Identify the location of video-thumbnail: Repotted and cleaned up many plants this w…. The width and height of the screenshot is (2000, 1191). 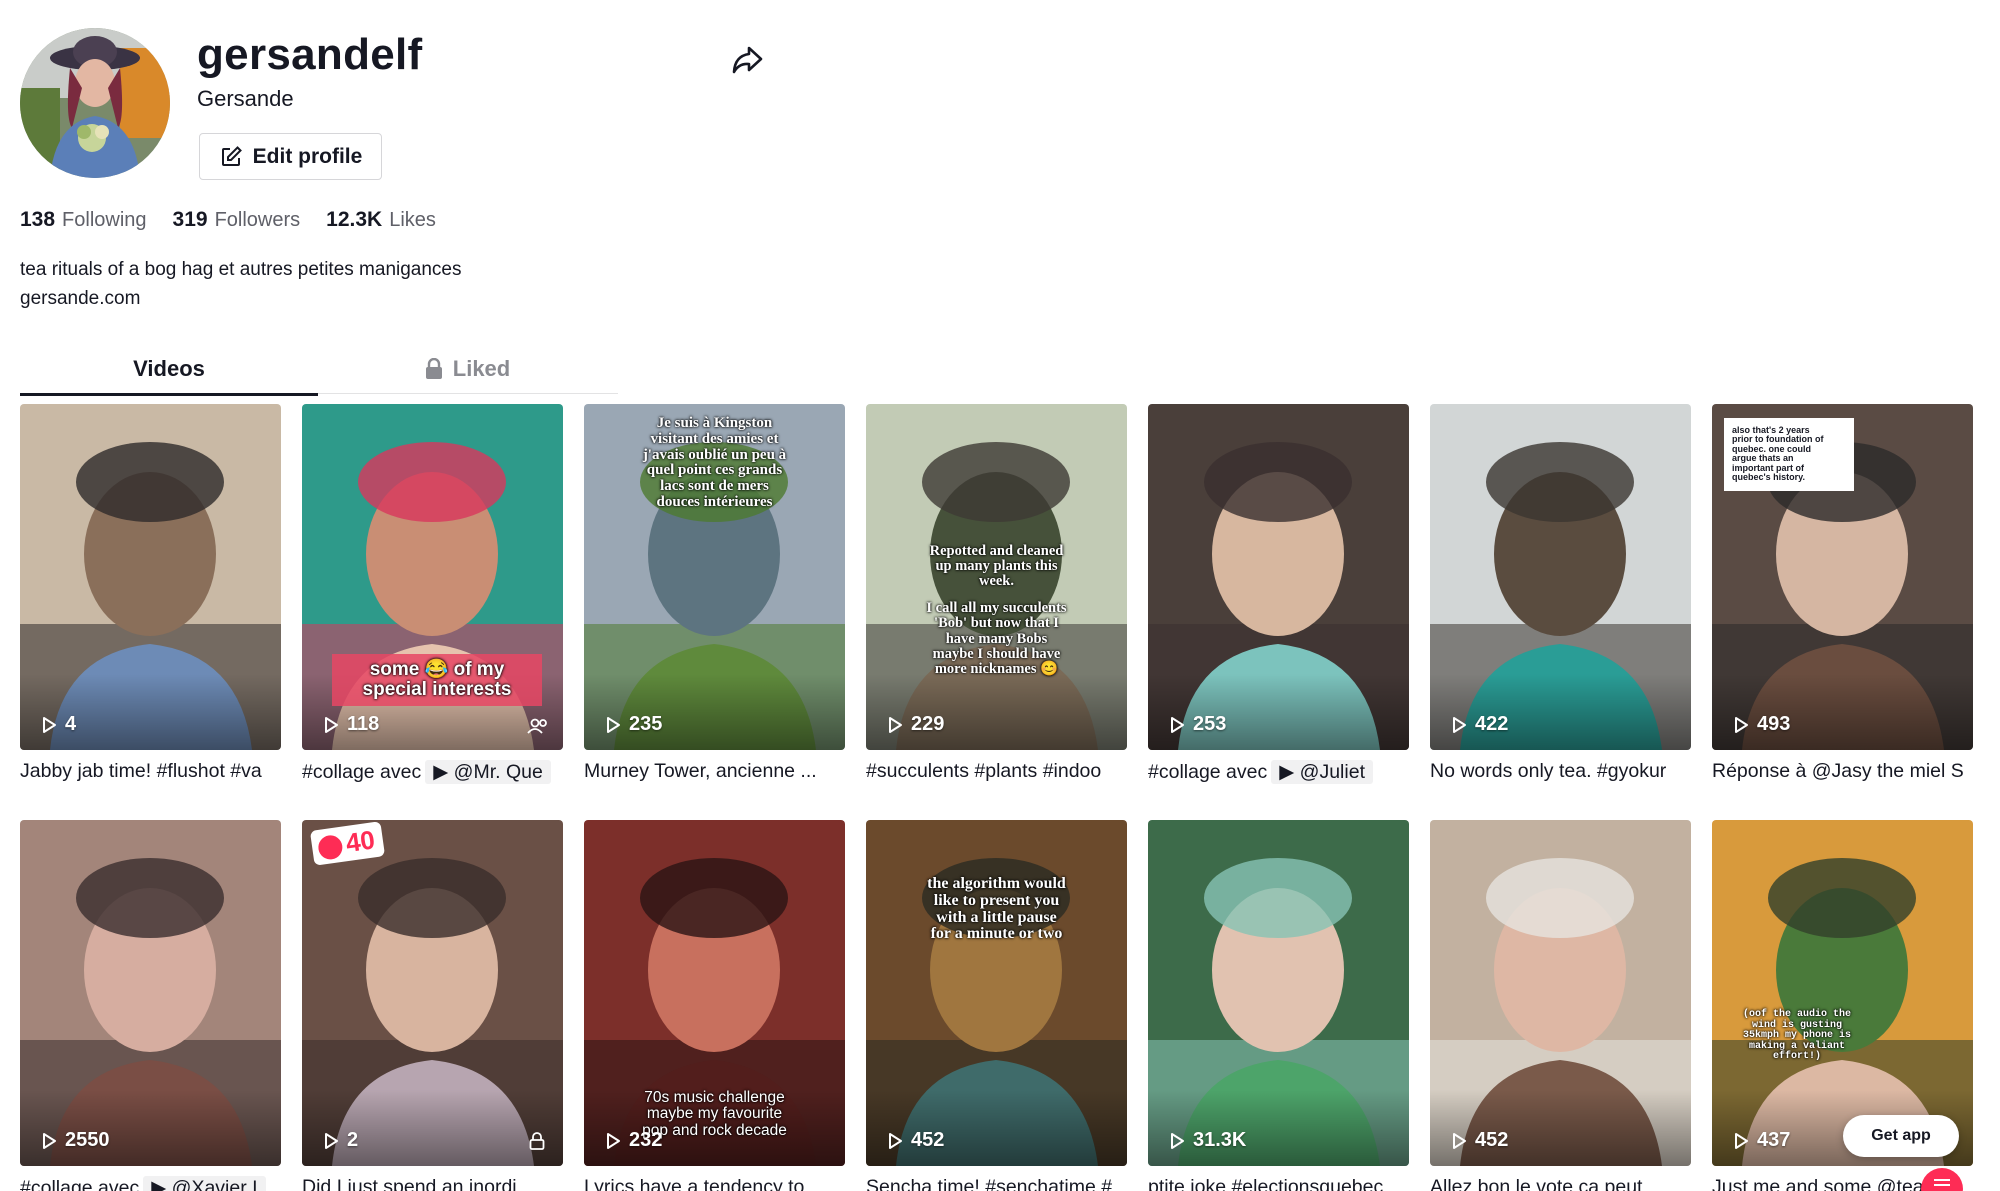
(996, 577).